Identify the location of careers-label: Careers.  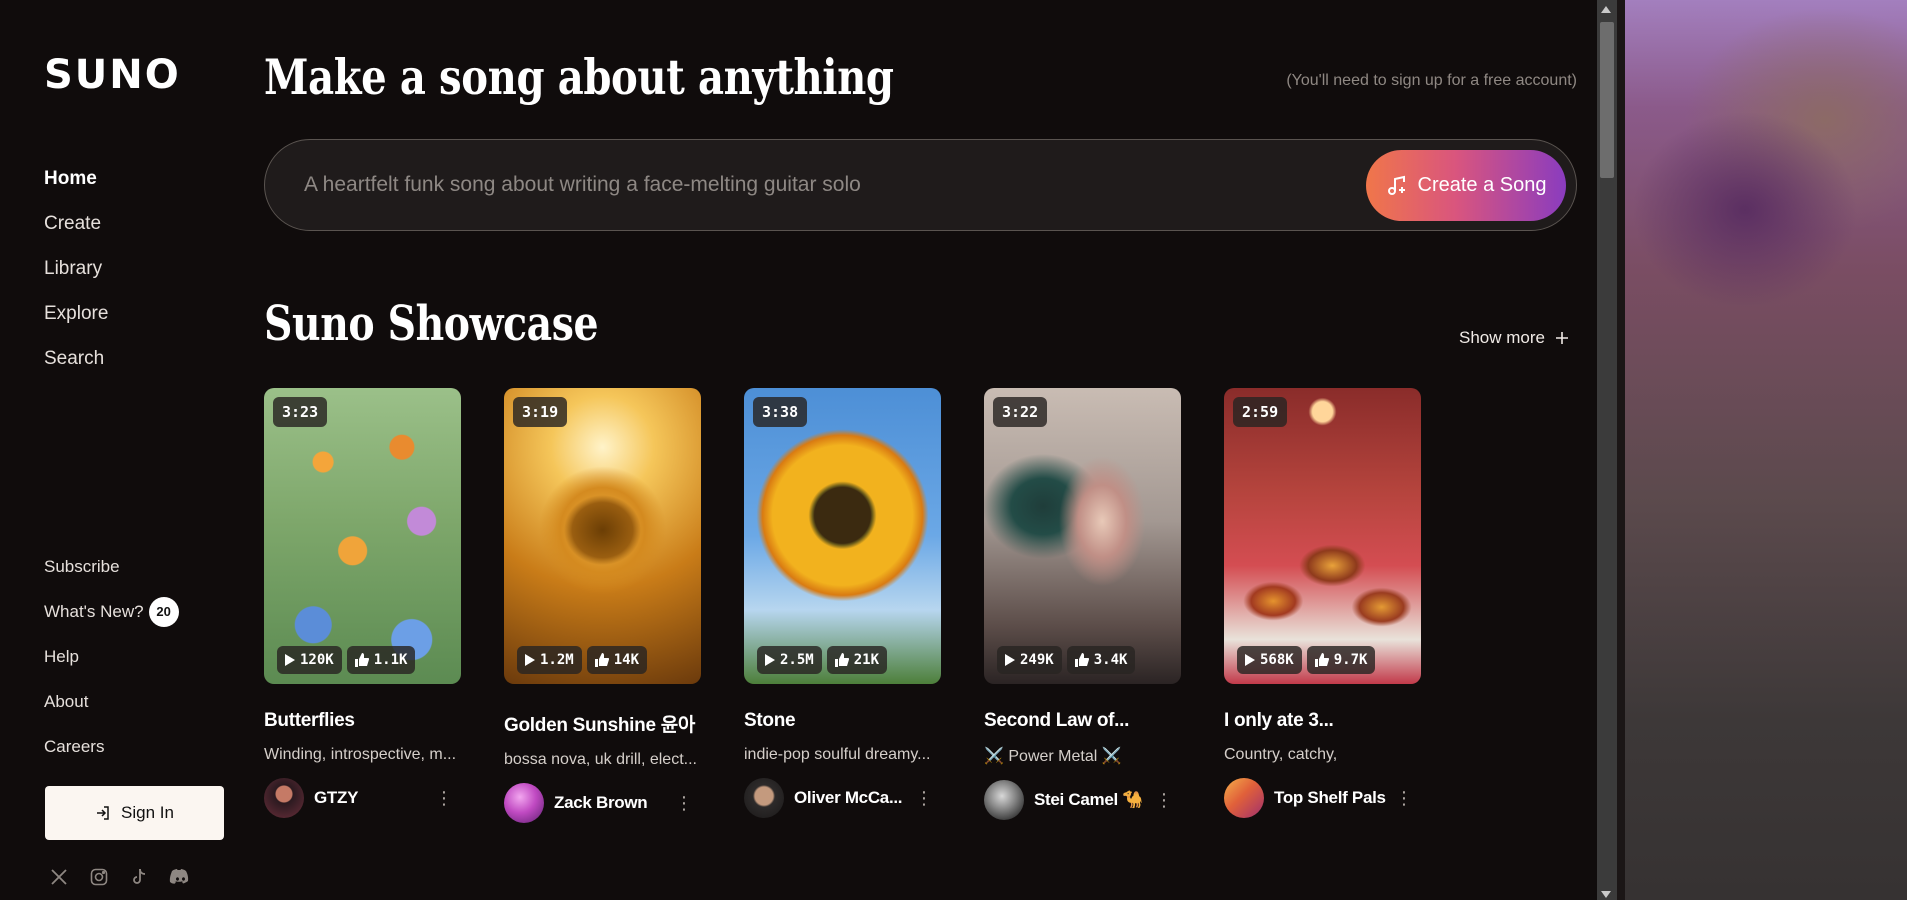
(74, 746).